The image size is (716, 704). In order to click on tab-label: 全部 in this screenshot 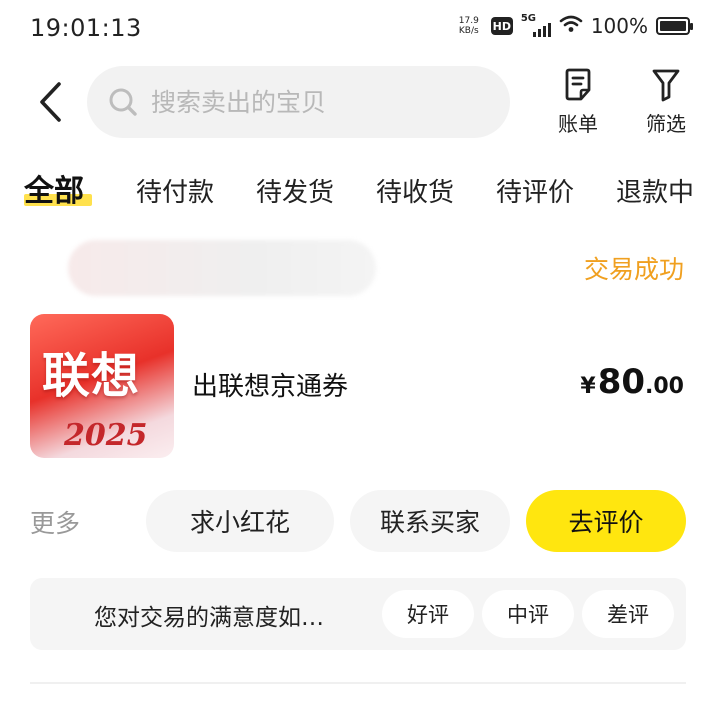, I will do `click(54, 191)`.